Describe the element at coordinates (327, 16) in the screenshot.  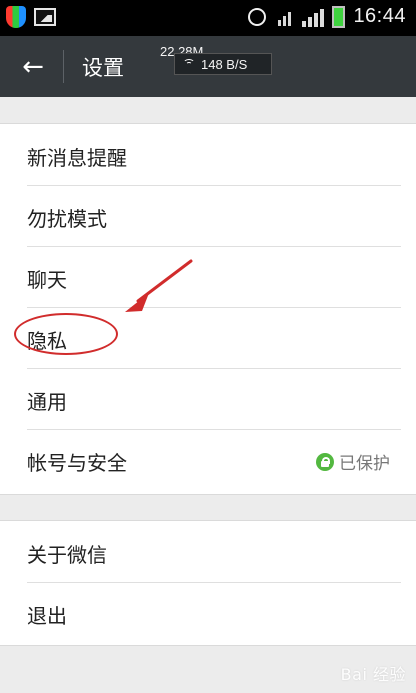
I see `status-right-icons: 16:44` at that location.